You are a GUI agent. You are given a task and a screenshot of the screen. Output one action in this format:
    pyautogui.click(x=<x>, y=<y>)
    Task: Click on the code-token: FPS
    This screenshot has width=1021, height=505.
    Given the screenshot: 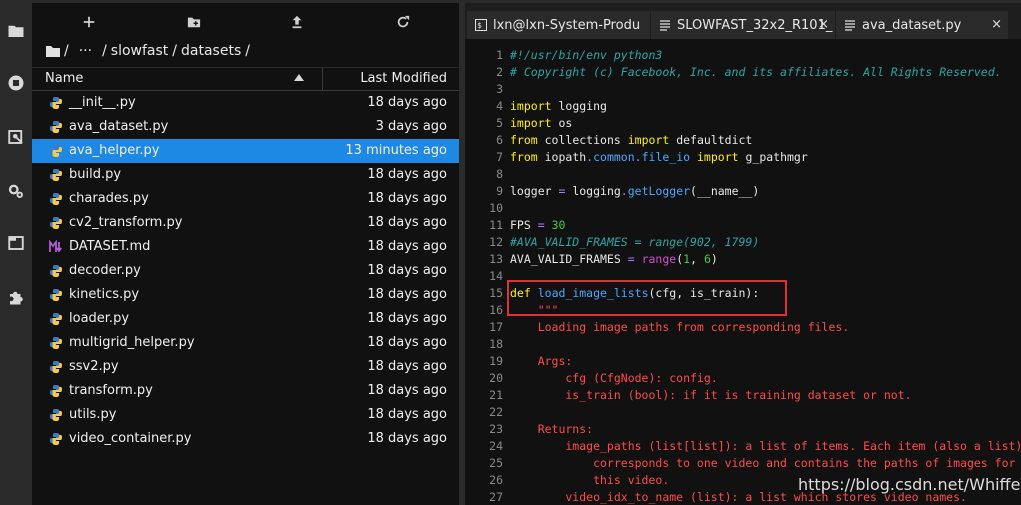 What is the action you would take?
    pyautogui.click(x=524, y=225)
    